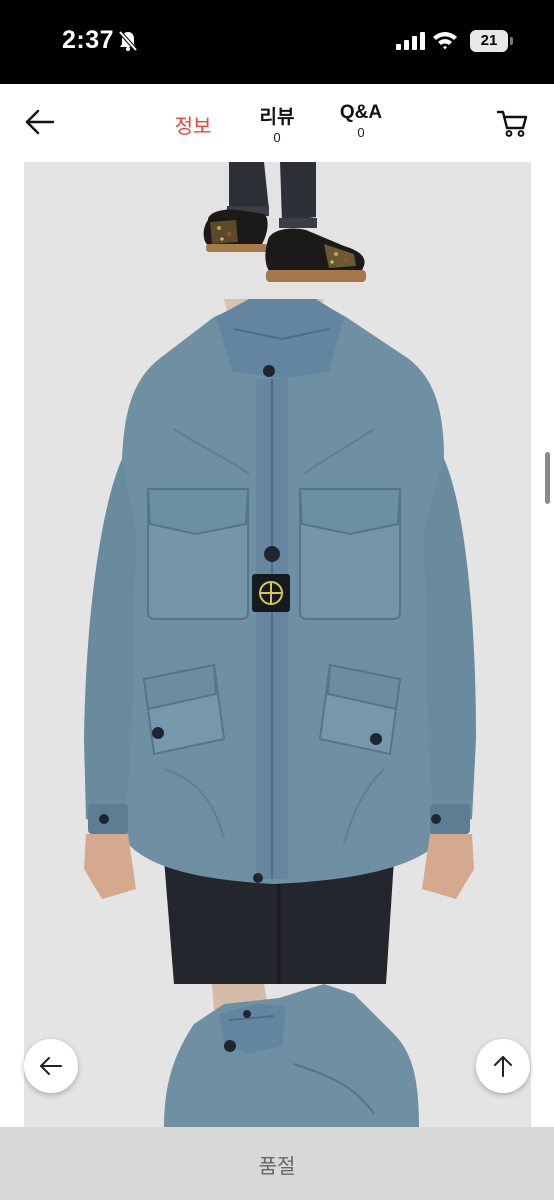  Describe the element at coordinates (277, 117) in the screenshot. I see `tab-review-label: 리뷰` at that location.